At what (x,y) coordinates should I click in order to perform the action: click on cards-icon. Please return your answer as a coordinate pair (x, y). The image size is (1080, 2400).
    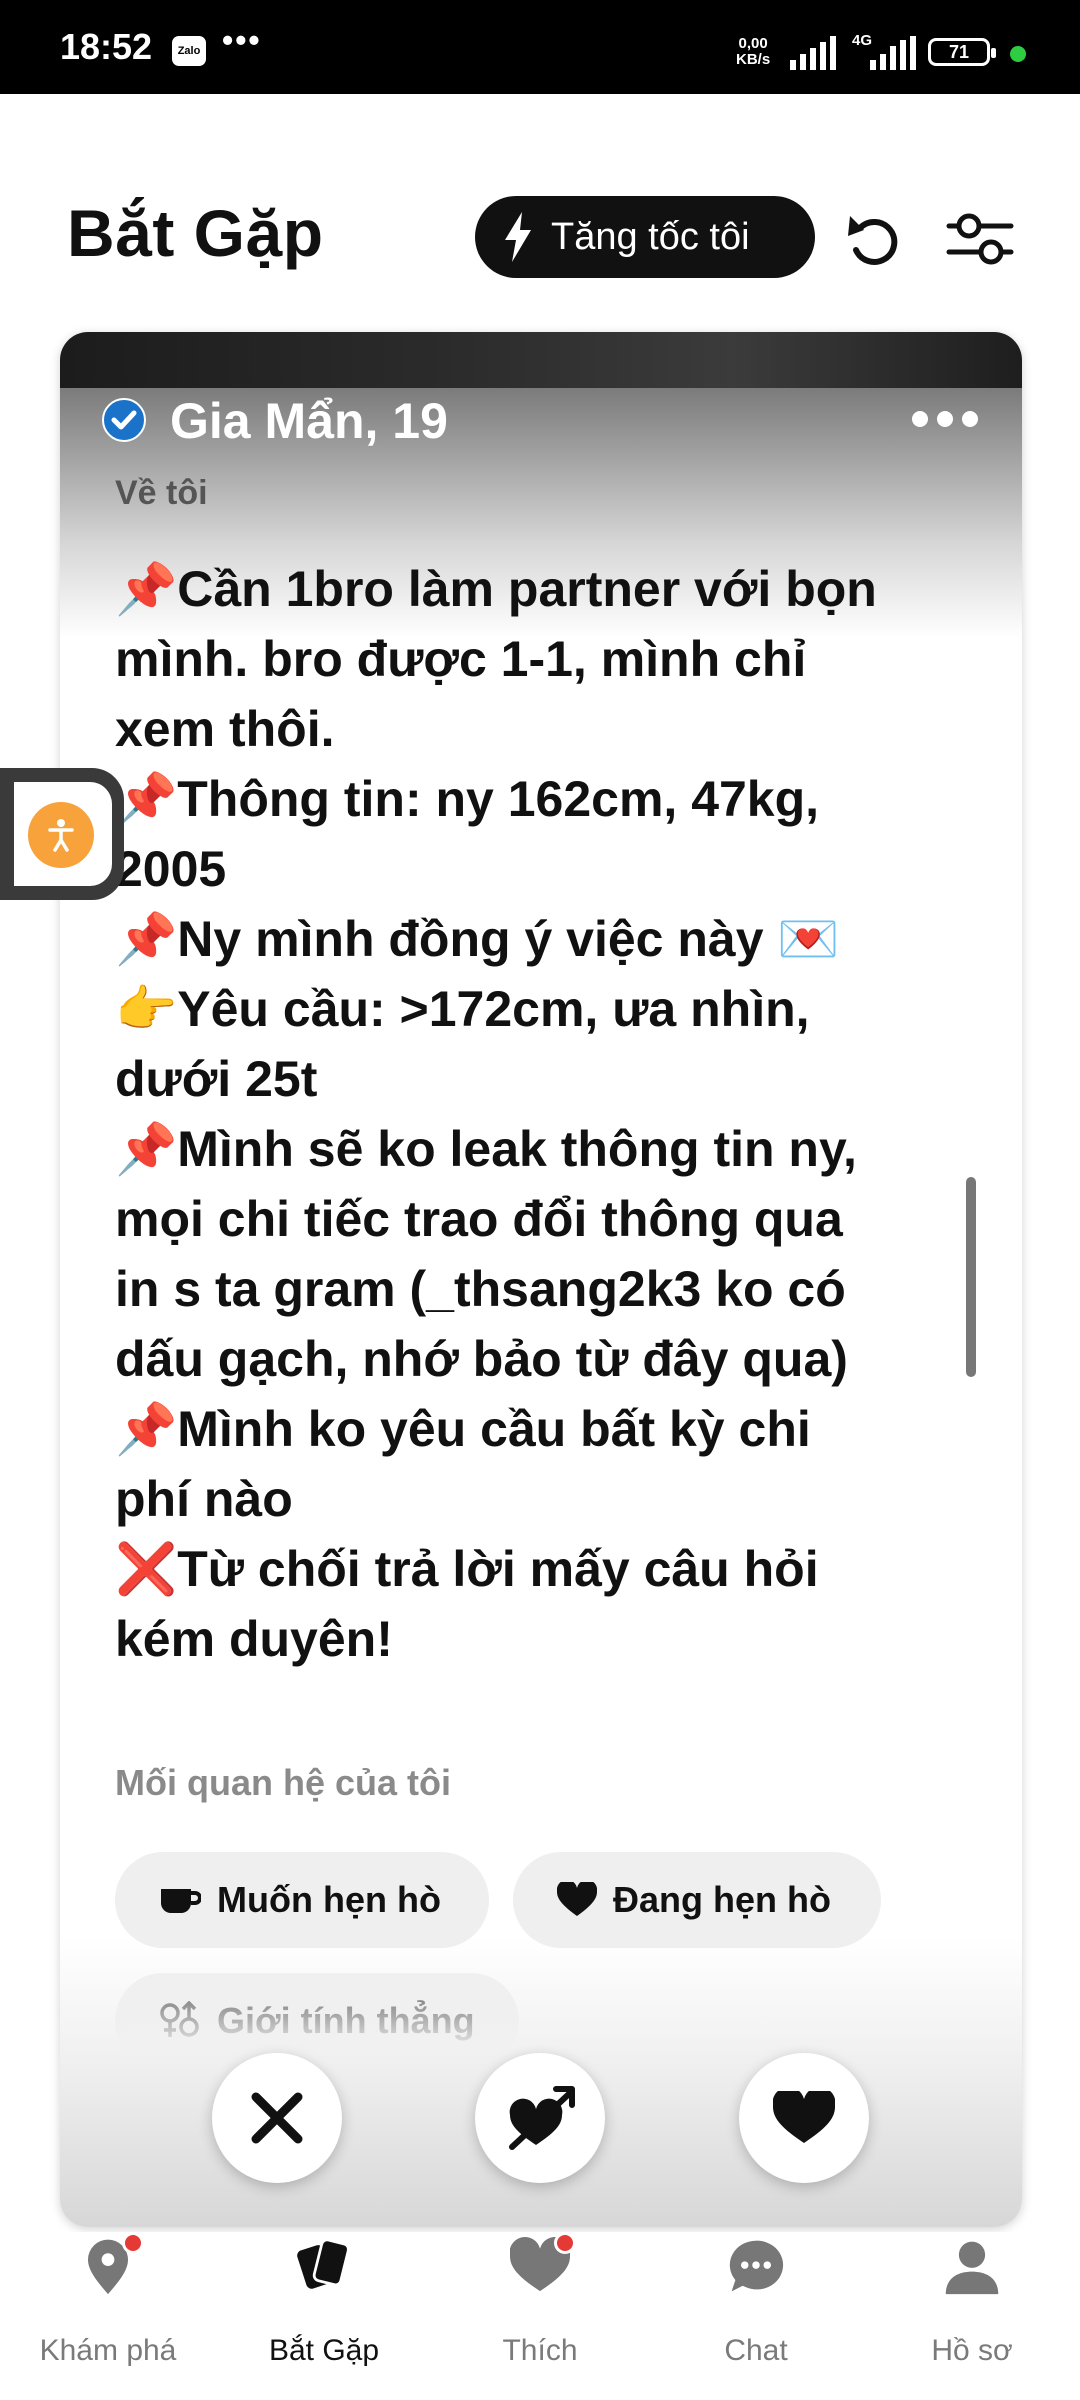
    Looking at the image, I should click on (323, 2263).